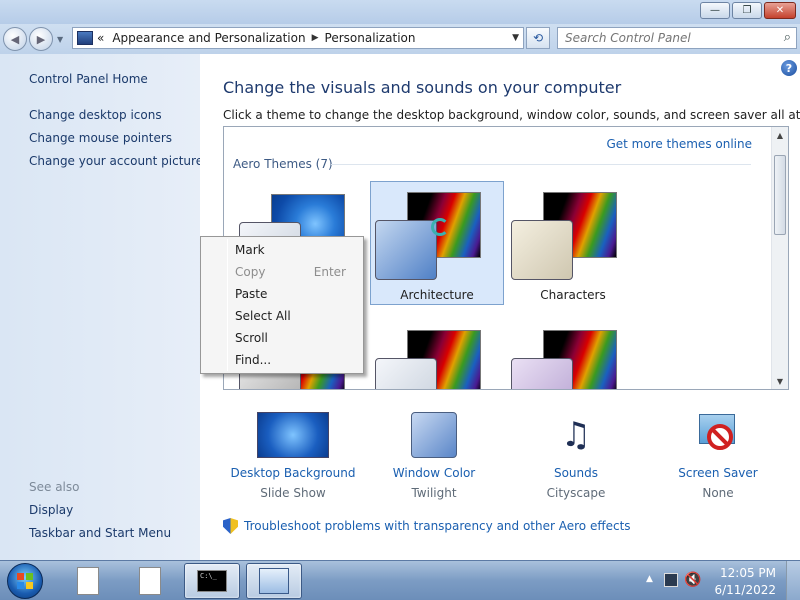 This screenshot has width=800, height=600. What do you see at coordinates (100, 138) in the screenshot?
I see `change-mouse-pointers-link: Change mouse pointers` at bounding box center [100, 138].